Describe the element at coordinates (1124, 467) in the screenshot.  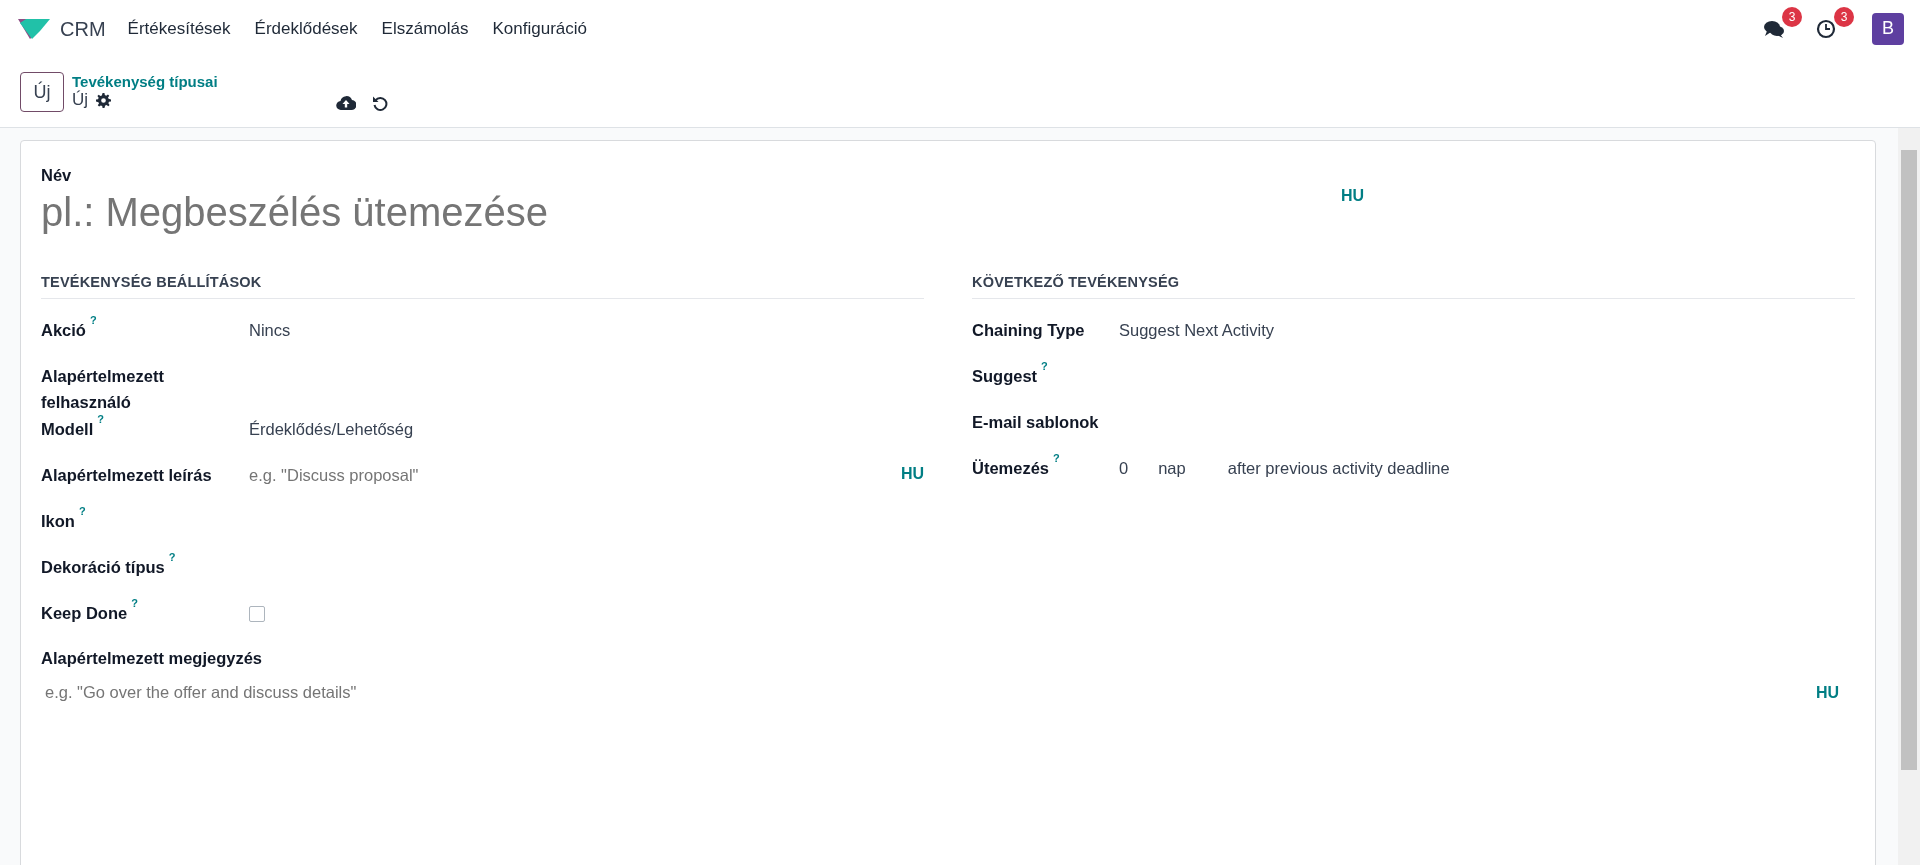
I see `schedule-value: 0` at that location.